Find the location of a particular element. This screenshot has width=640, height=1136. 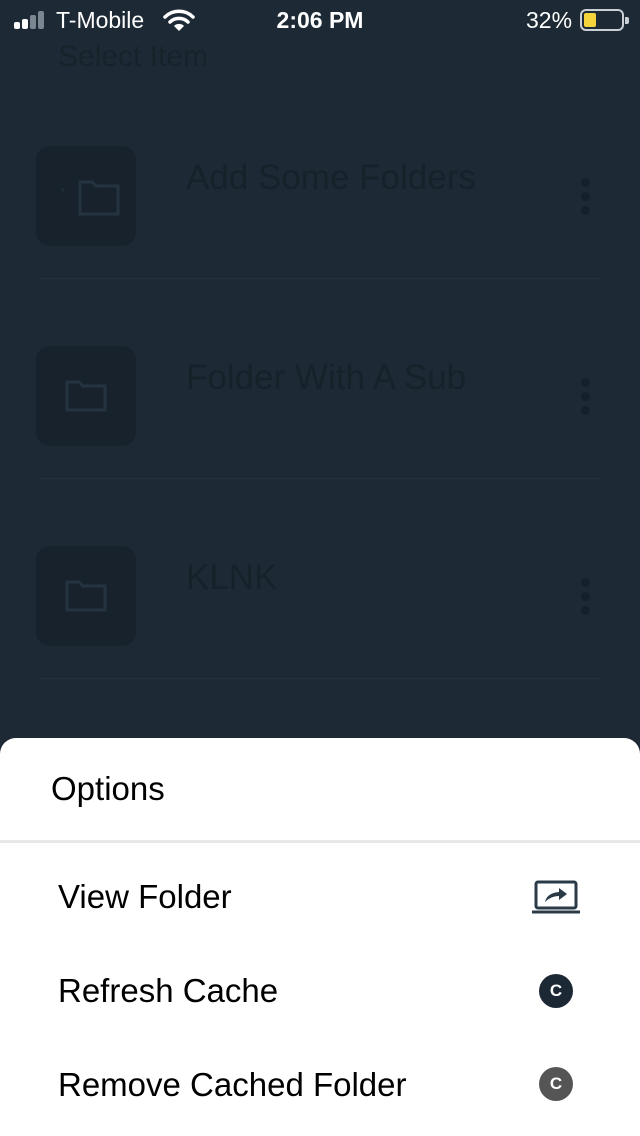

open-external-laptop-icon is located at coordinates (556, 897).